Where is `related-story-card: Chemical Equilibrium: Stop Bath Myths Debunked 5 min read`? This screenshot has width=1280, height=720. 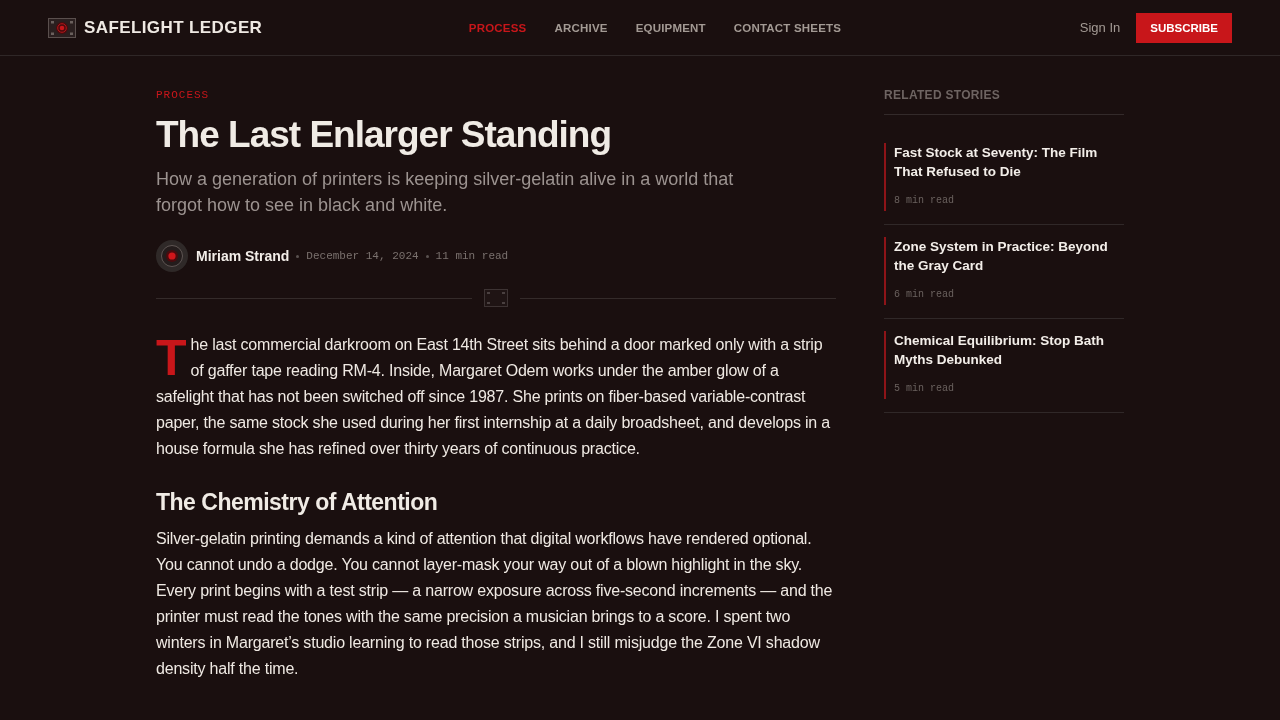
related-story-card: Chemical Equilibrium: Stop Bath Myths Debunked 5 min read is located at coordinates (1004, 365).